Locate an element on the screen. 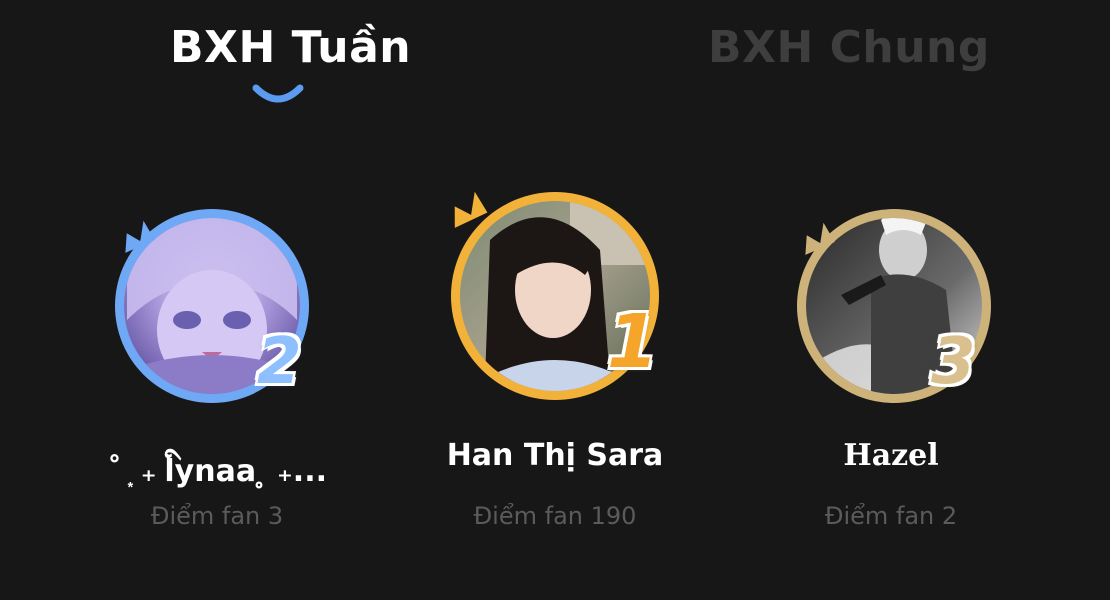  tab-weekly-ranking: BXH Tuần is located at coordinates (290, 48).